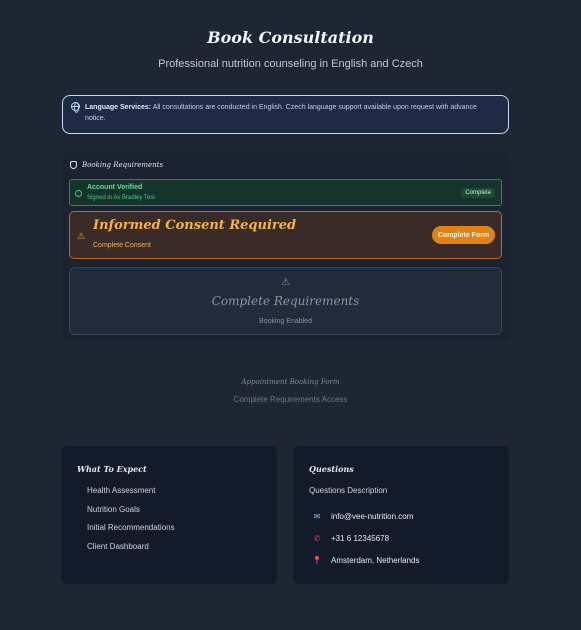 This screenshot has width=581, height=630. What do you see at coordinates (331, 469) in the screenshot?
I see `questions-title: Questions` at bounding box center [331, 469].